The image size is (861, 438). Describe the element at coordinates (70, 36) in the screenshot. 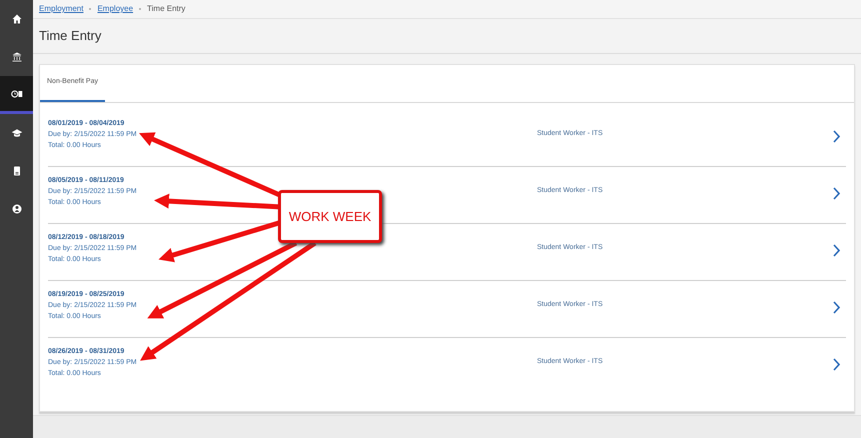

I see `page-title: Time Entry` at that location.